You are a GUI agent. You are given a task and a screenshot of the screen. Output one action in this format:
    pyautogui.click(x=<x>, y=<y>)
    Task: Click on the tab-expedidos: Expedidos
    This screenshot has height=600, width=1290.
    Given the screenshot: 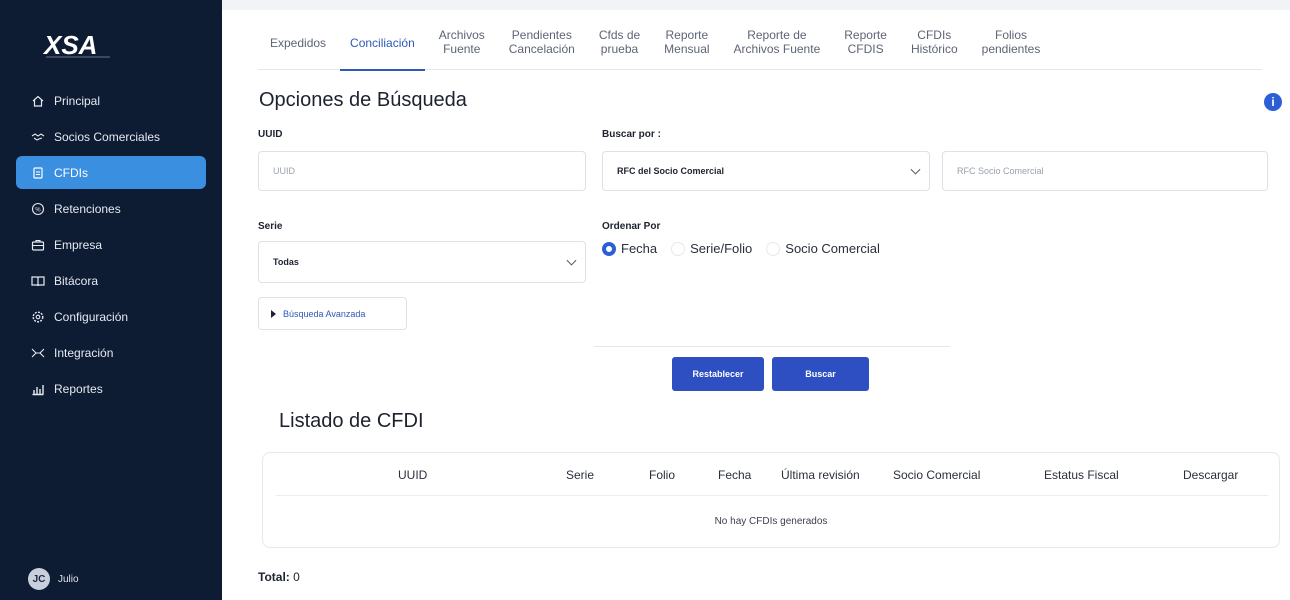 What is the action you would take?
    pyautogui.click(x=298, y=49)
    